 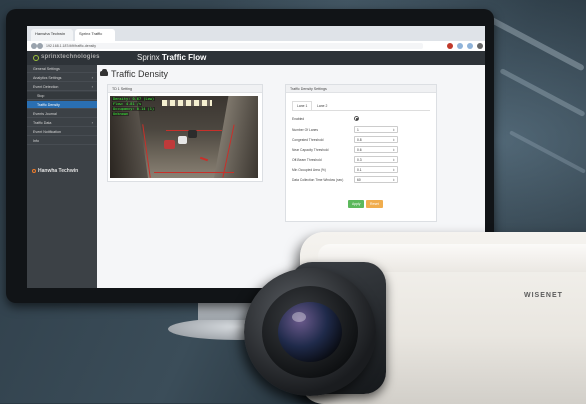 What do you see at coordinates (256, 33) in the screenshot?
I see `browser-tab-strip: Hanwha Techwin Sprinx Traffic` at bounding box center [256, 33].